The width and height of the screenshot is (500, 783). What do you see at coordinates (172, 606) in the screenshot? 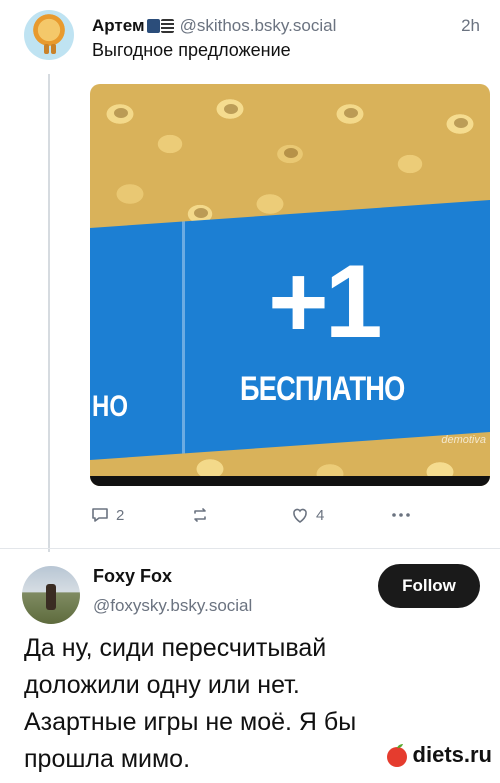
I see `author-handle: @foxysky.bsky.social` at bounding box center [172, 606].